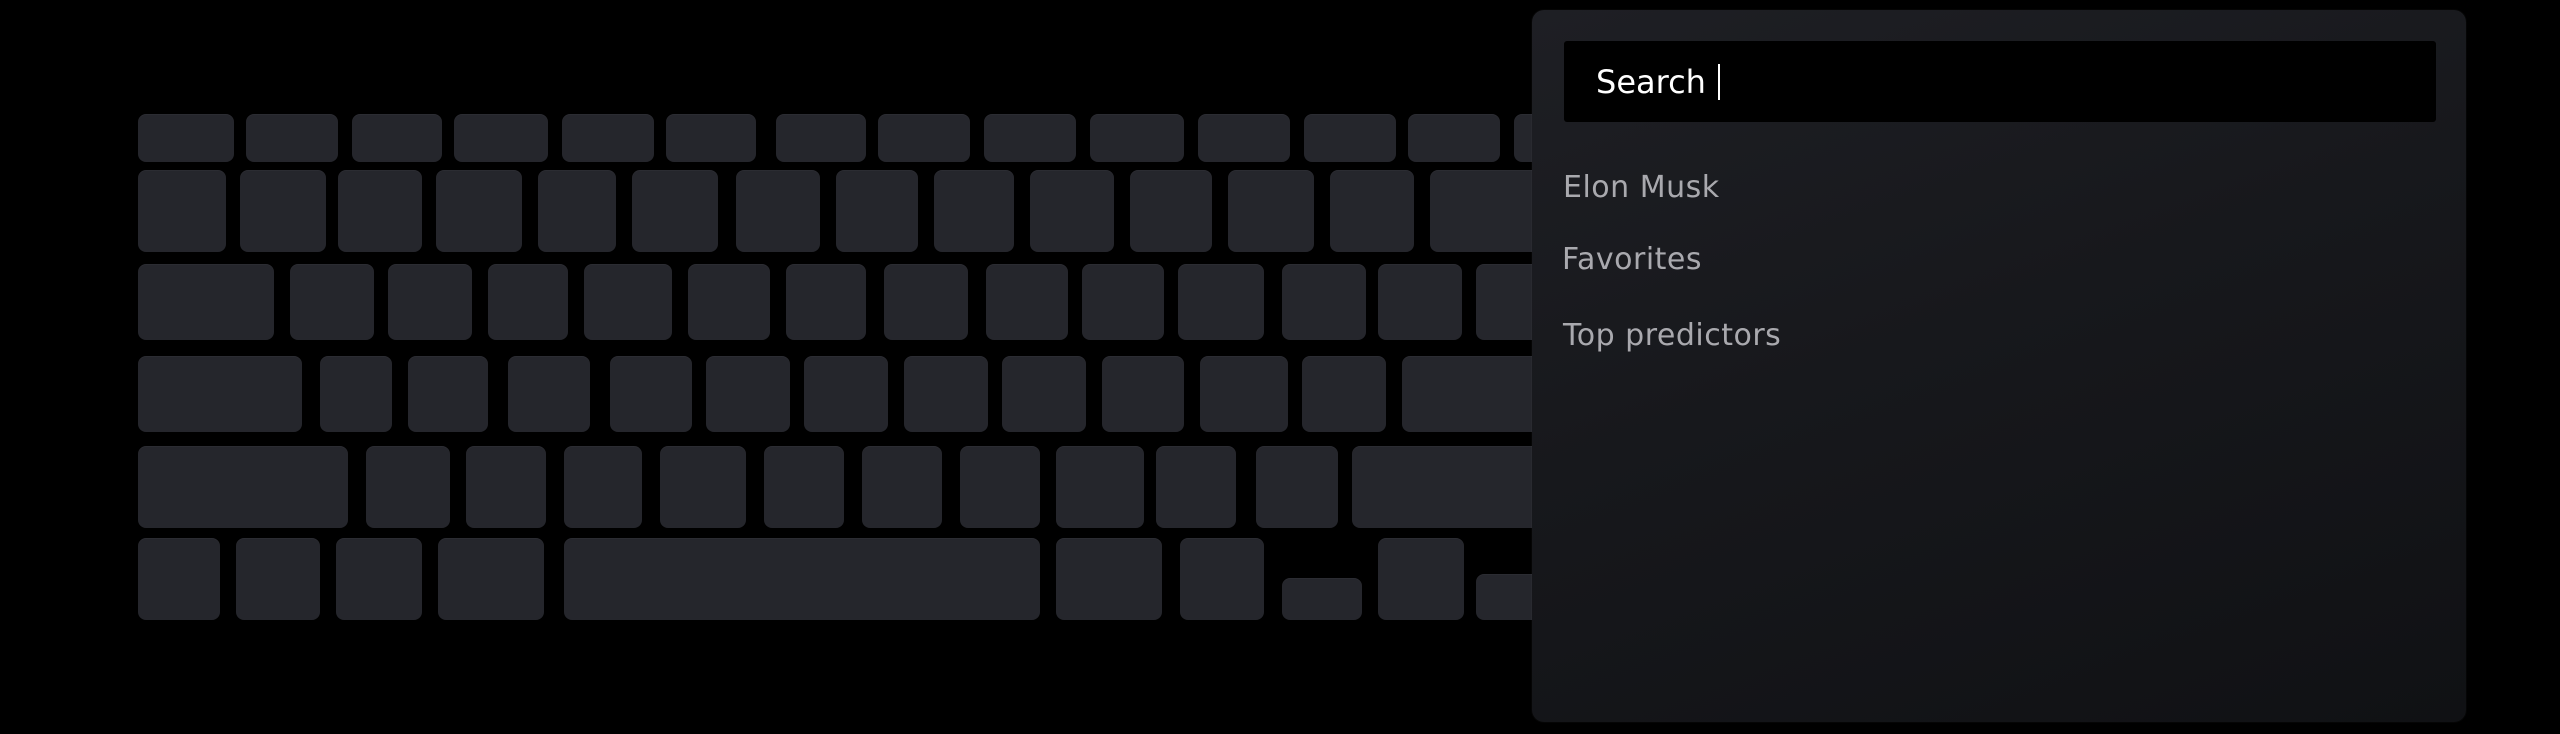  I want to click on text-cursor, so click(1718, 81).